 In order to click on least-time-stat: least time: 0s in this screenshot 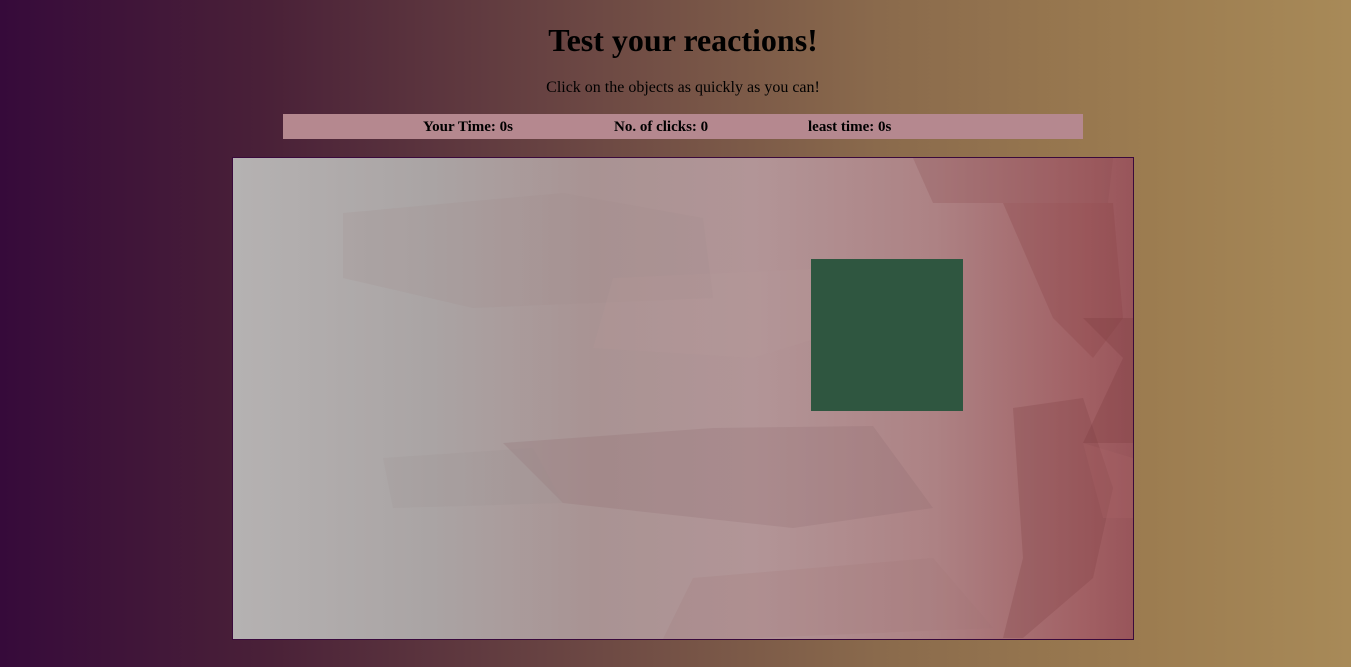, I will do `click(850, 127)`.